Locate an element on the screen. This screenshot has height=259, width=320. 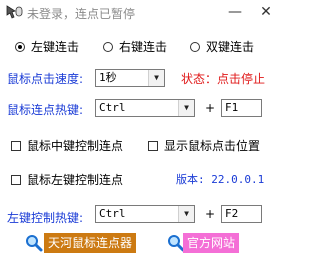
radio-selected-indicator is located at coordinates (20, 46).